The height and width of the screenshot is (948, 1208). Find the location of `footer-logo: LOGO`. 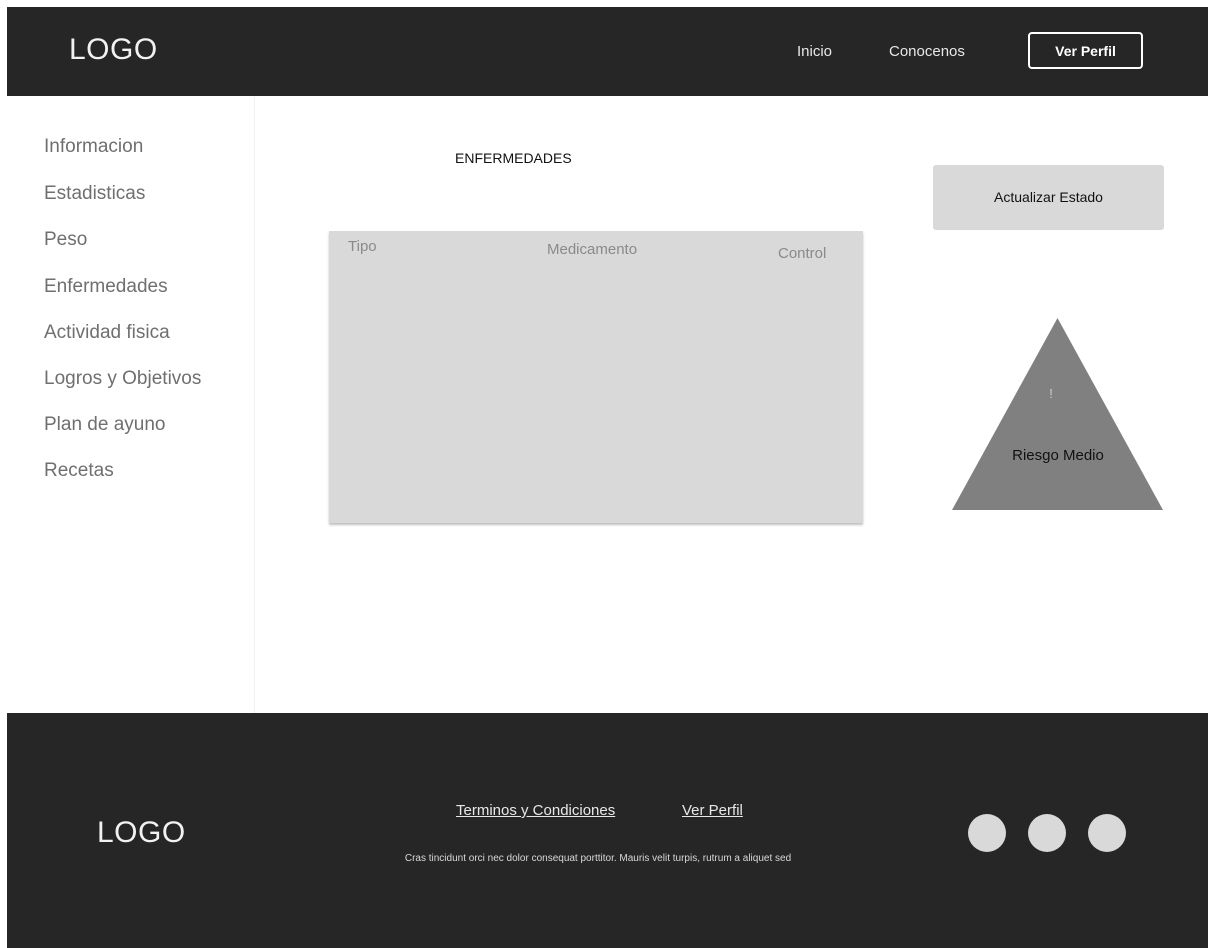

footer-logo: LOGO is located at coordinates (141, 833).